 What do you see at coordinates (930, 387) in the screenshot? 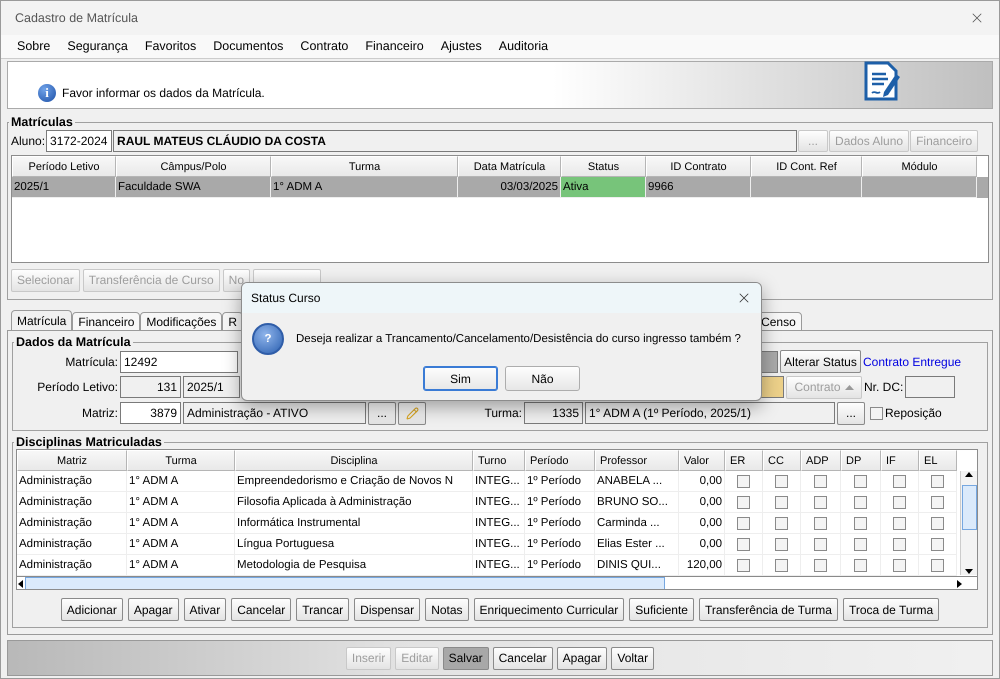
I see `input-field` at bounding box center [930, 387].